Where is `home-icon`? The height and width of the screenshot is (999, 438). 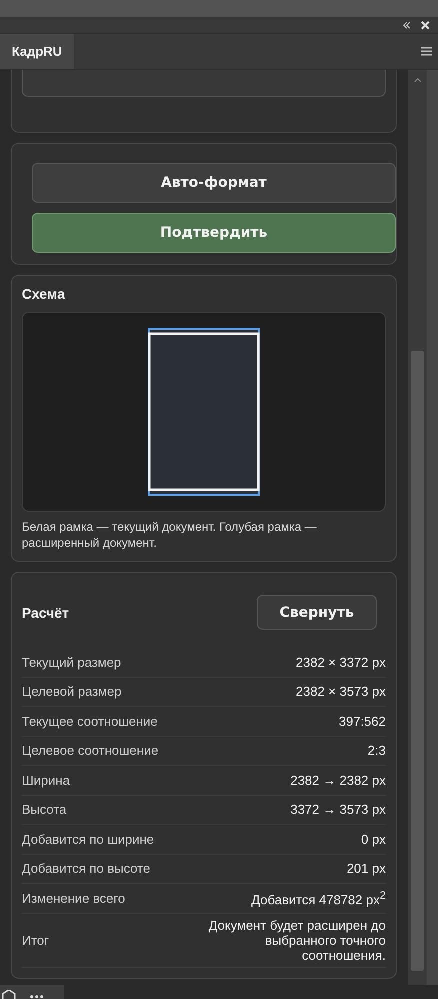 home-icon is located at coordinates (9, 994).